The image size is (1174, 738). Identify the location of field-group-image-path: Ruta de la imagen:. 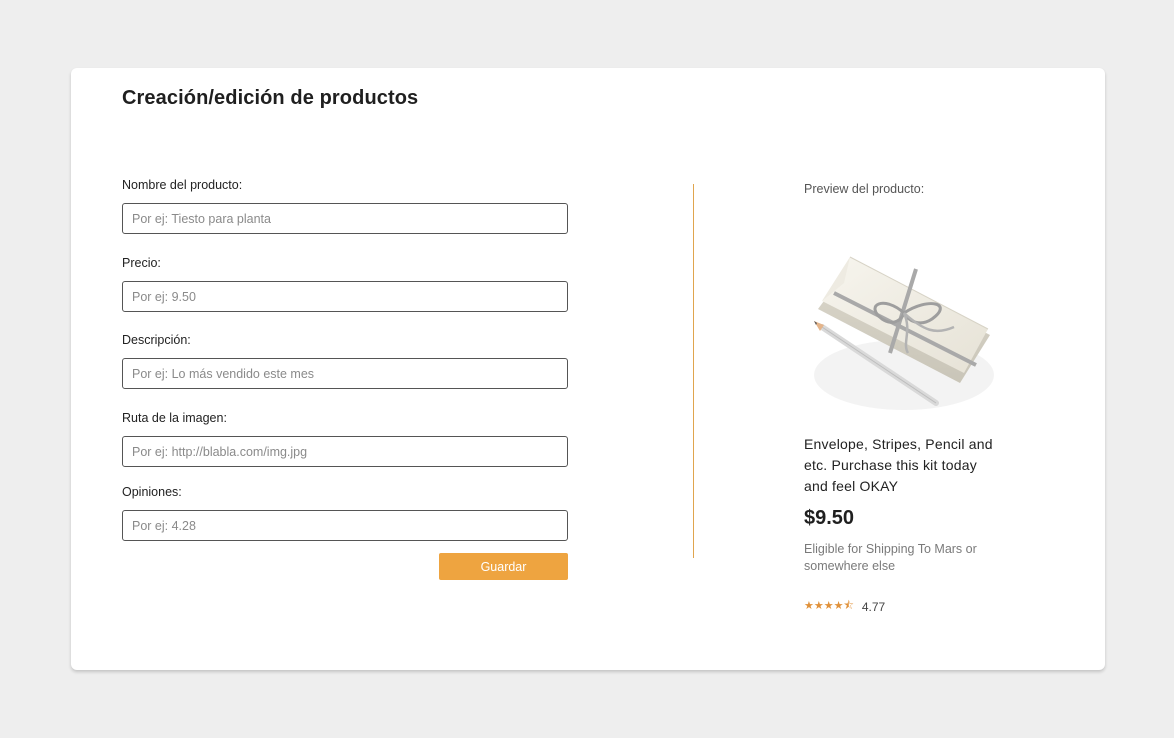
(345, 439).